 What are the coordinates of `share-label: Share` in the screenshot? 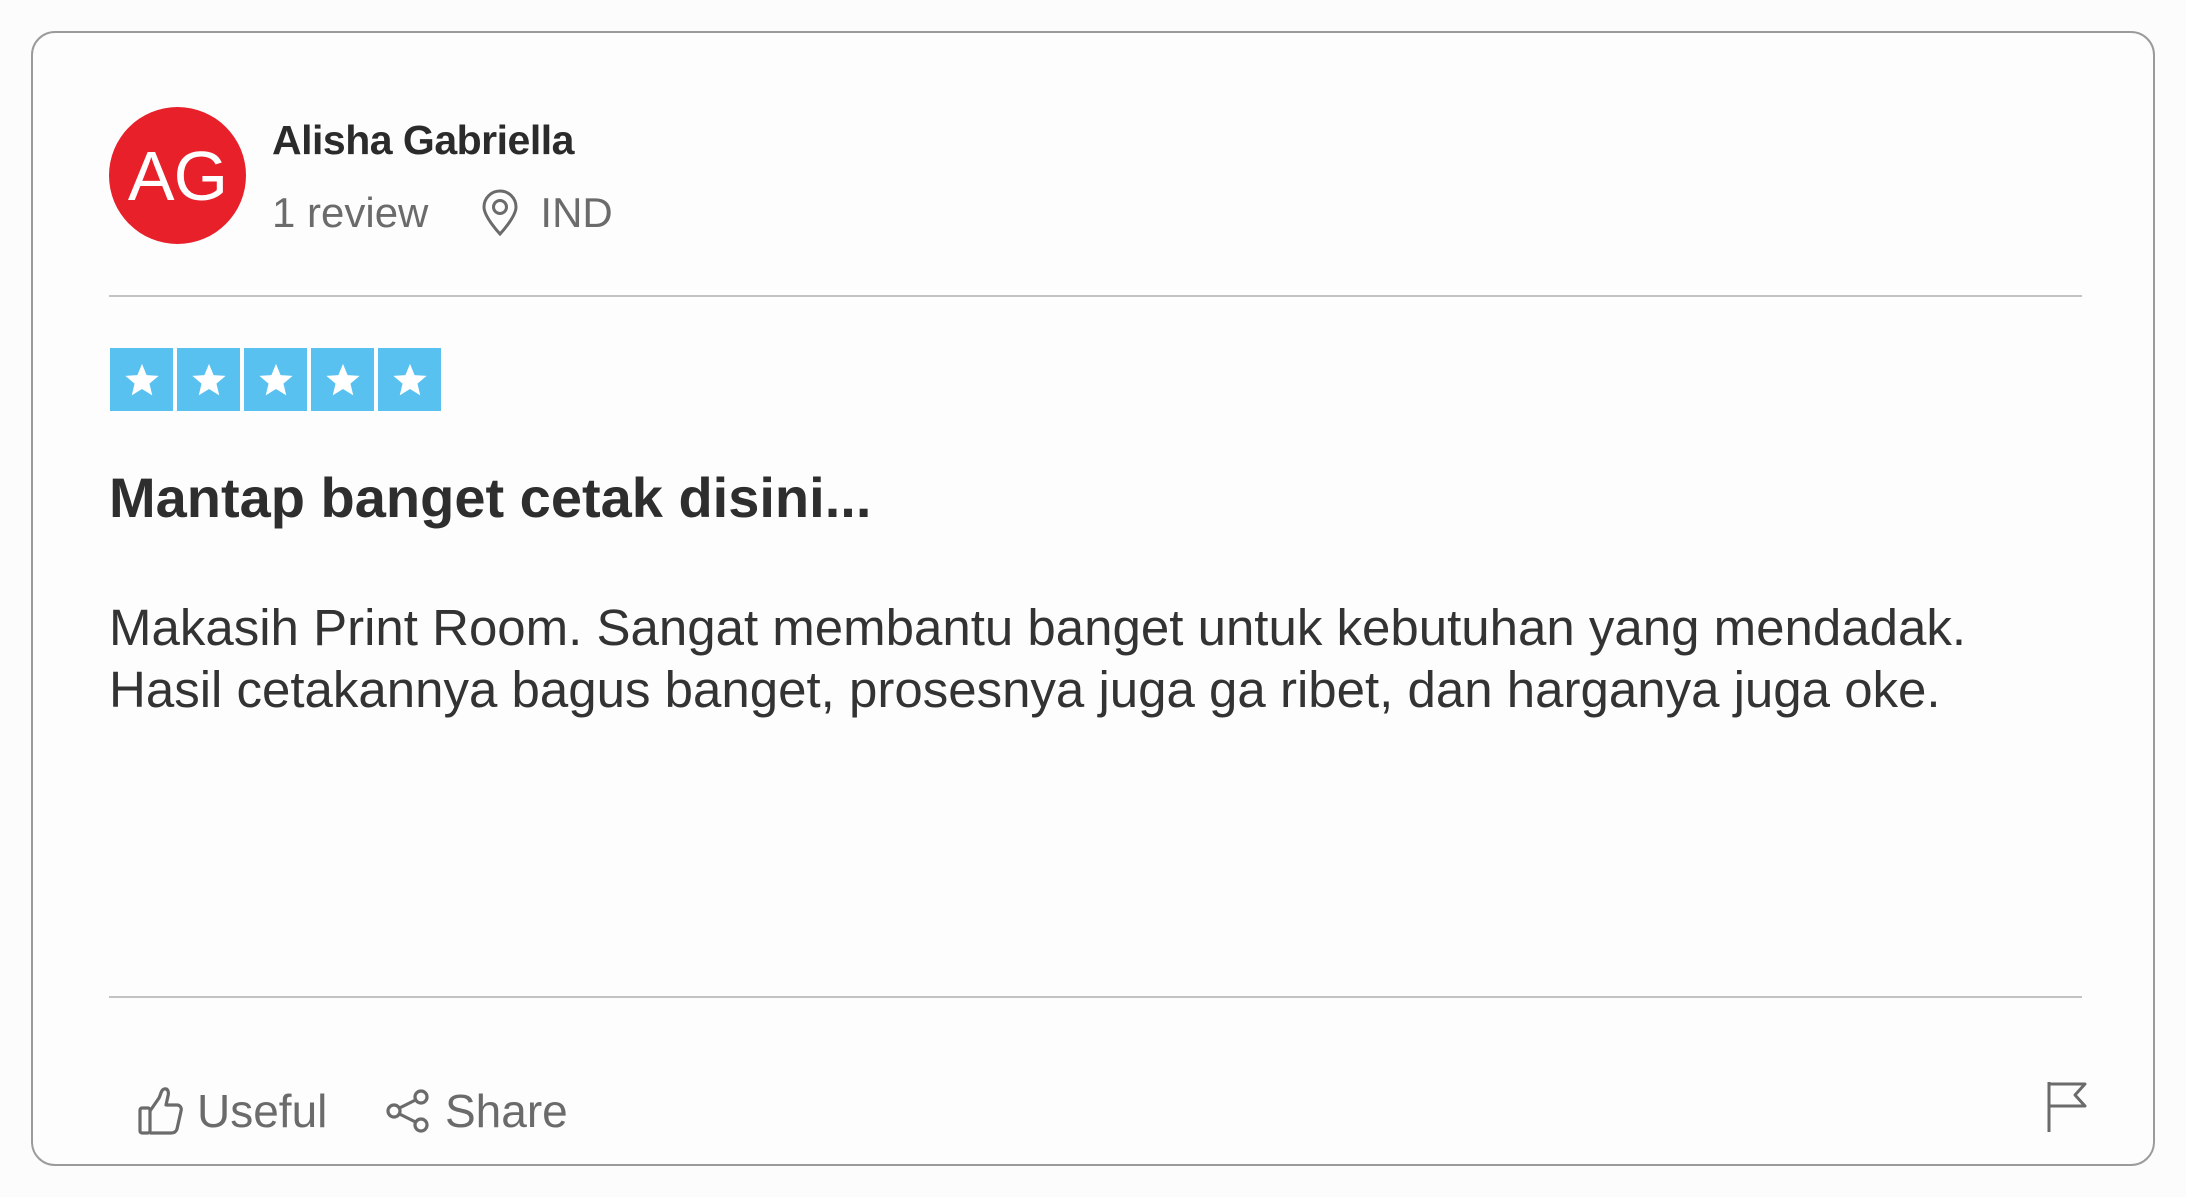 It's located at (506, 1111).